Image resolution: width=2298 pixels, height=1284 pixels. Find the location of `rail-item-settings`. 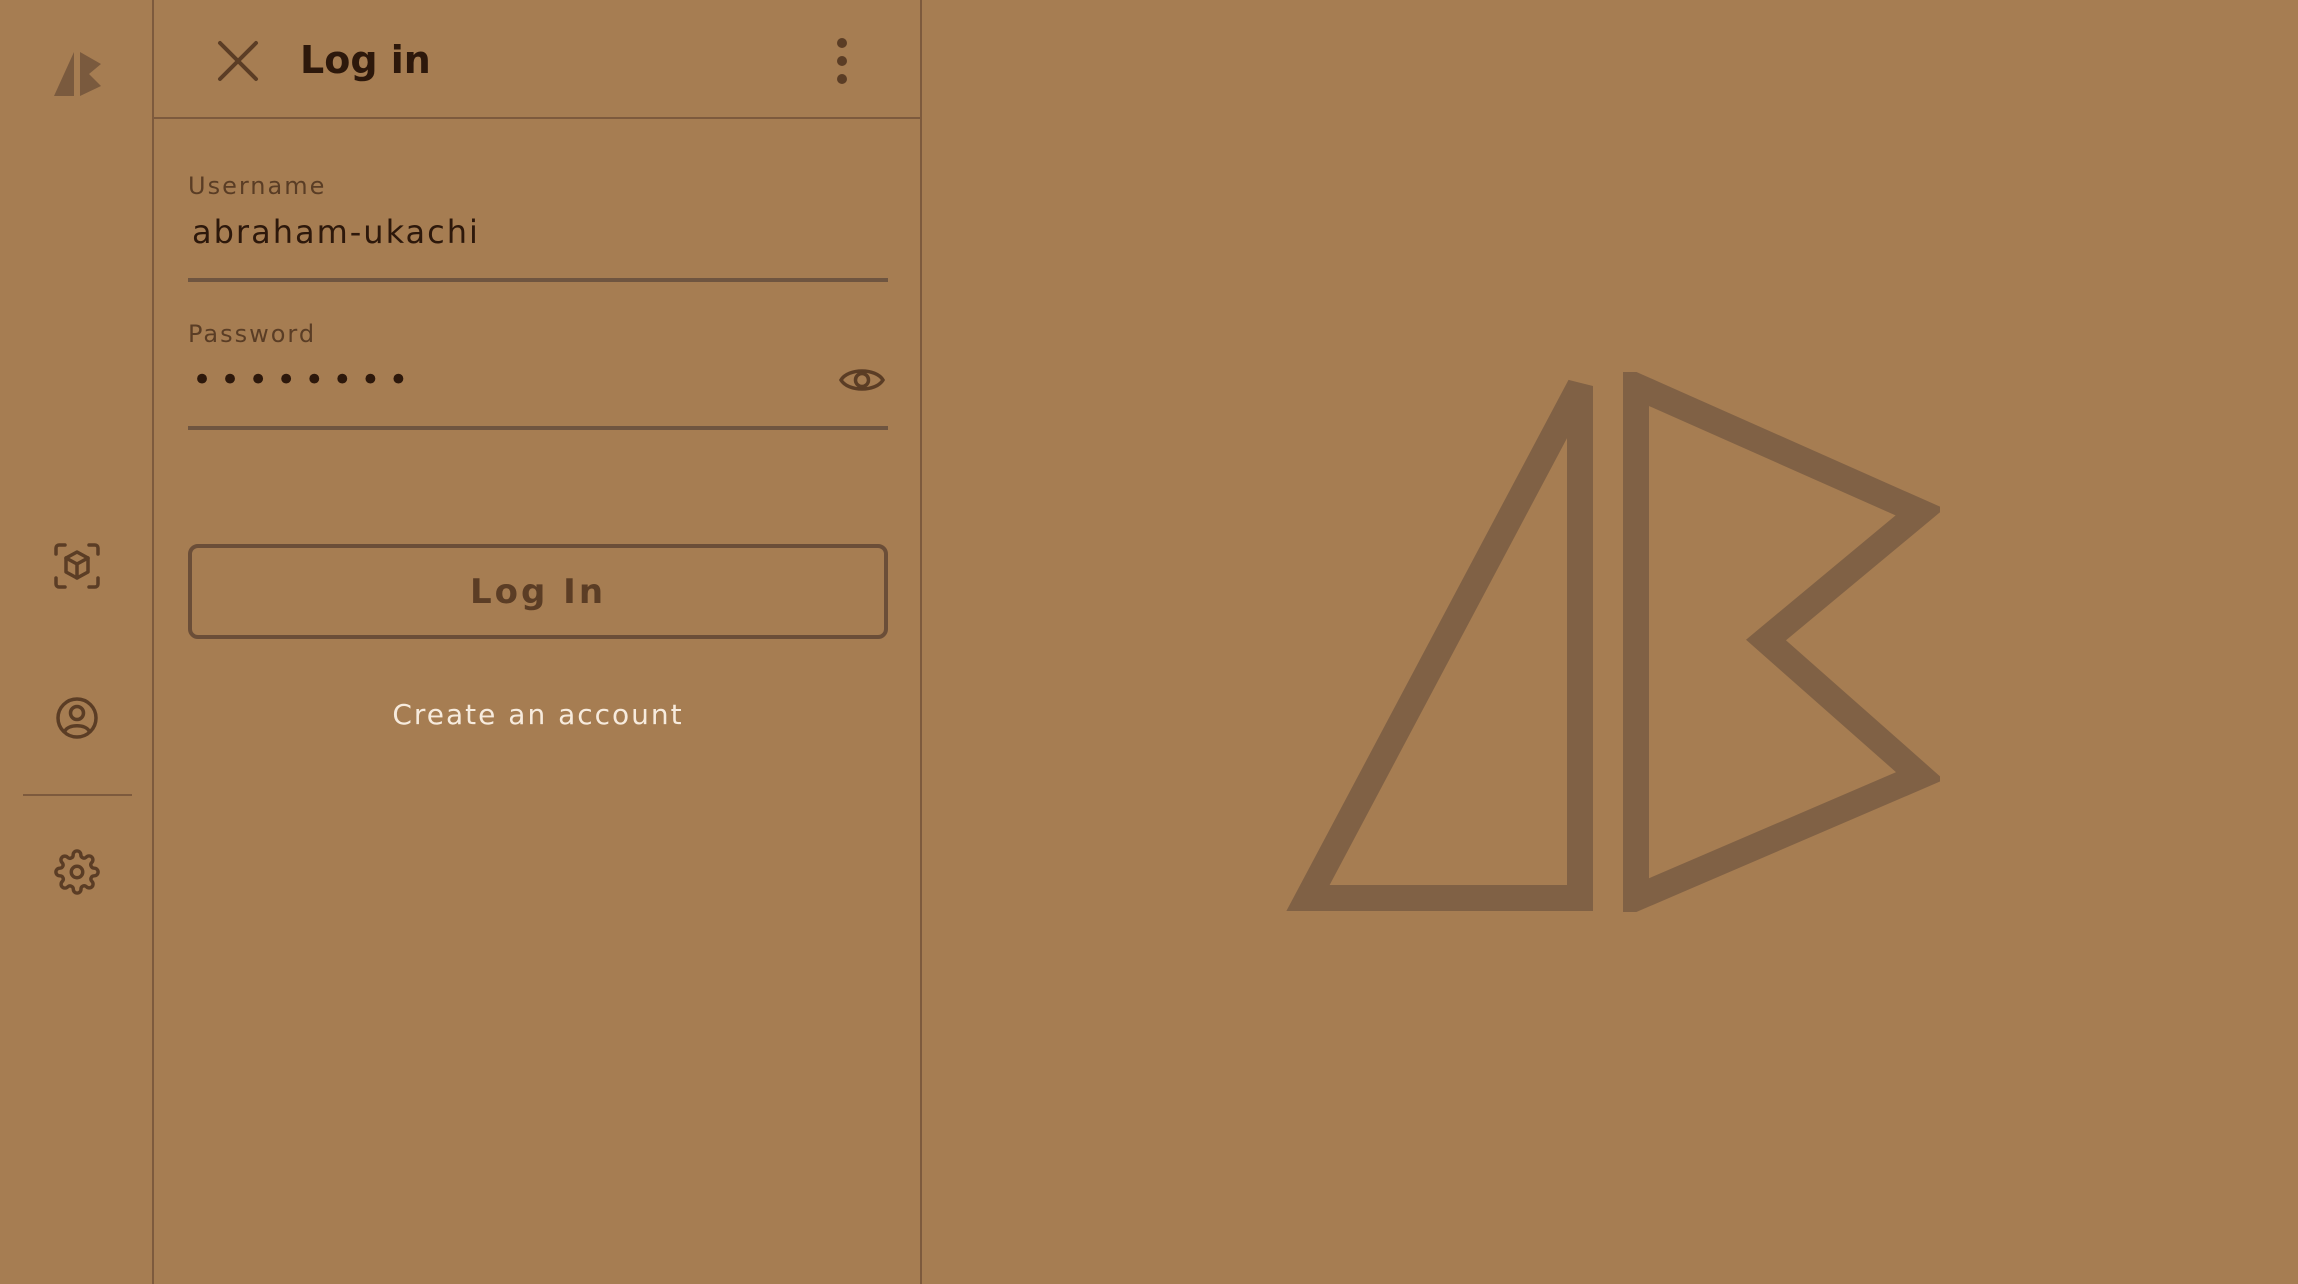

rail-item-settings is located at coordinates (77, 872).